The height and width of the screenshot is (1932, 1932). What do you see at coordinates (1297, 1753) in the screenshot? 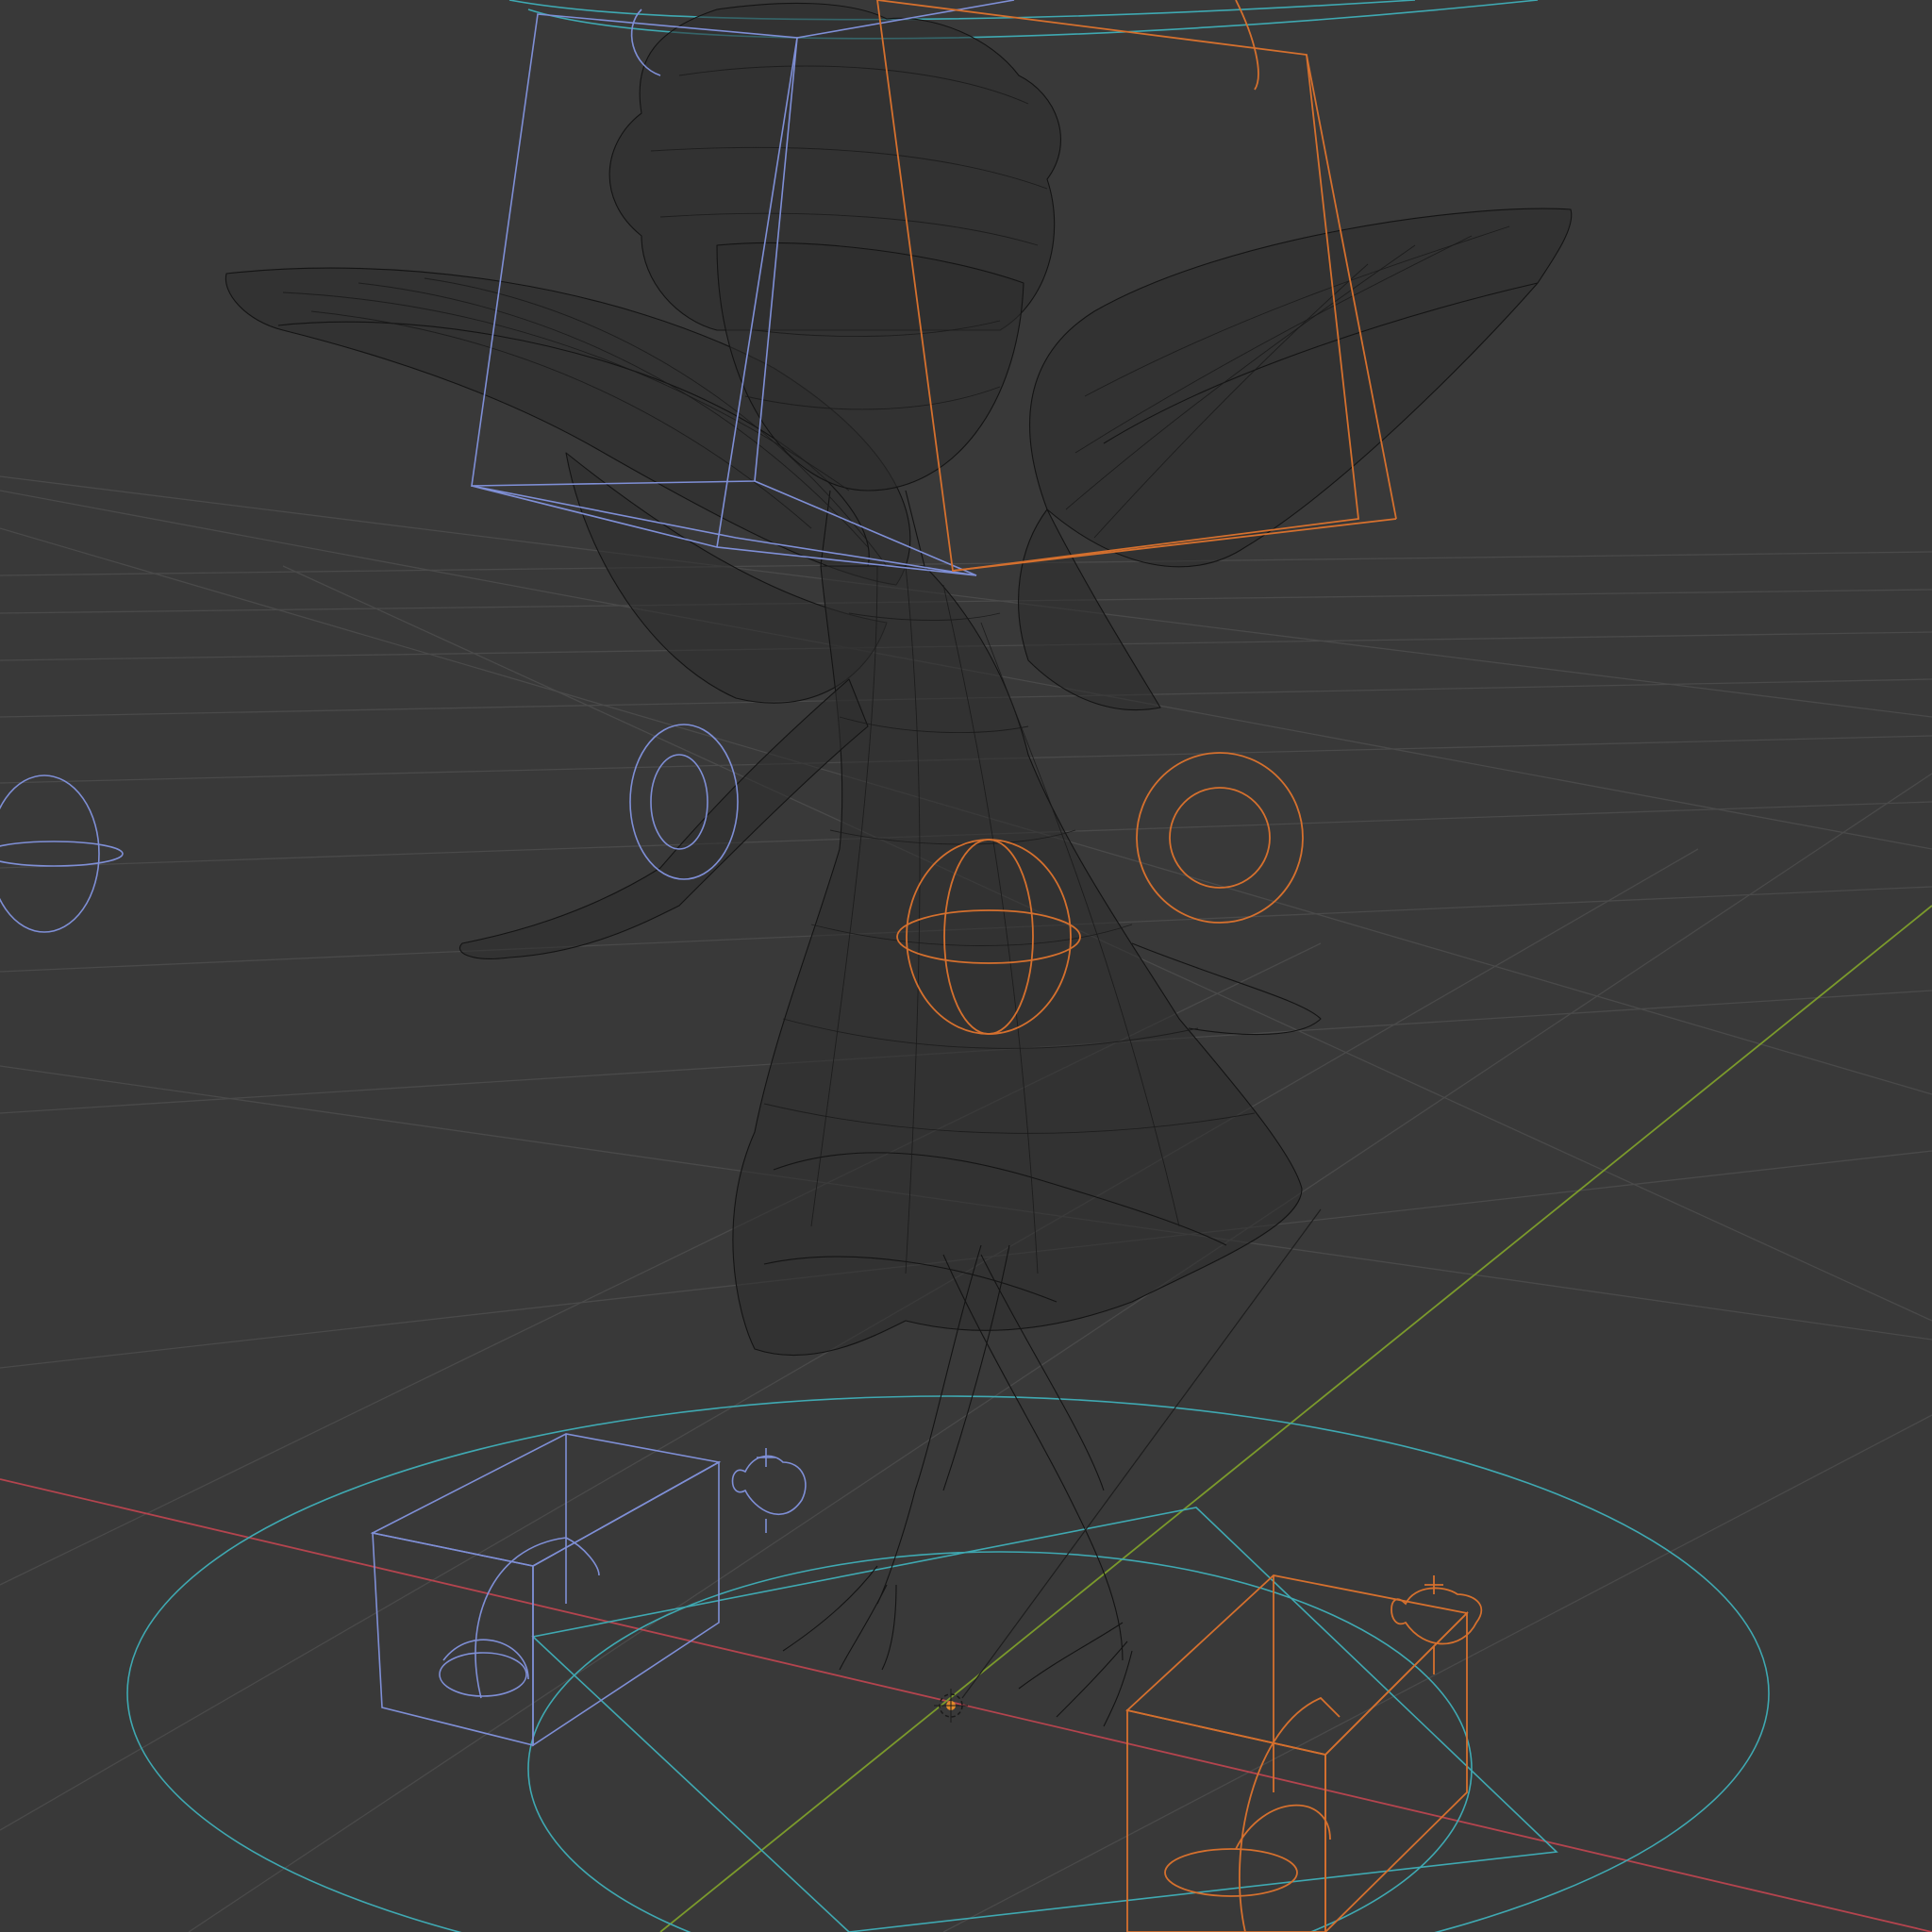
I see `right-foot-control` at bounding box center [1297, 1753].